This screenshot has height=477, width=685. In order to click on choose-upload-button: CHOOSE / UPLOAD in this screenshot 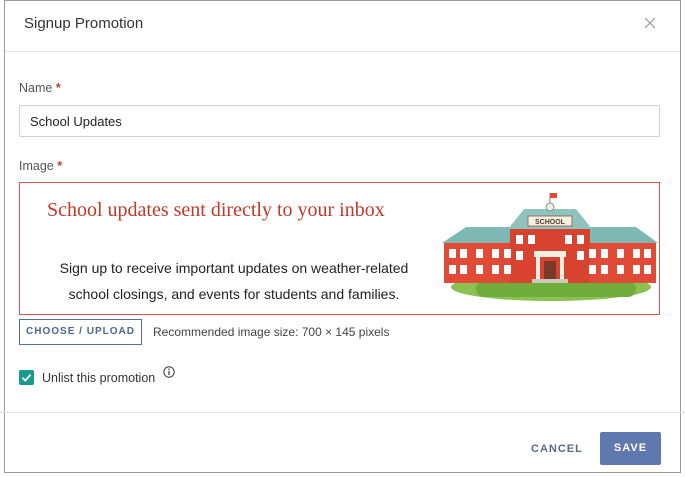, I will do `click(80, 332)`.